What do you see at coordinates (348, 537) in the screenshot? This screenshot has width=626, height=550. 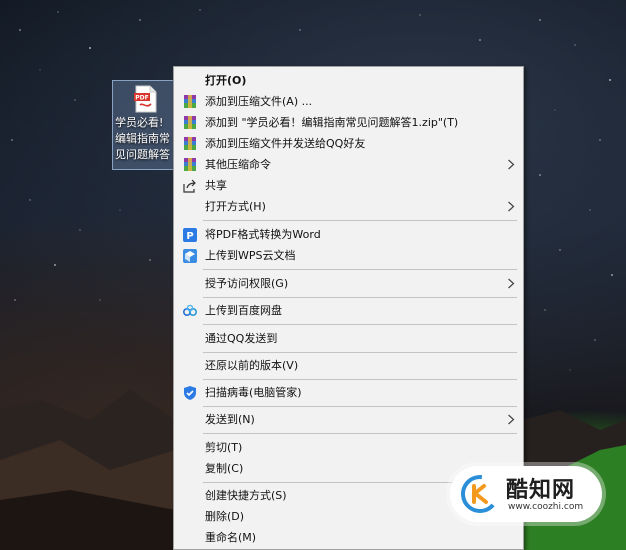 I see `menu-item-rename: 重命名(M)` at bounding box center [348, 537].